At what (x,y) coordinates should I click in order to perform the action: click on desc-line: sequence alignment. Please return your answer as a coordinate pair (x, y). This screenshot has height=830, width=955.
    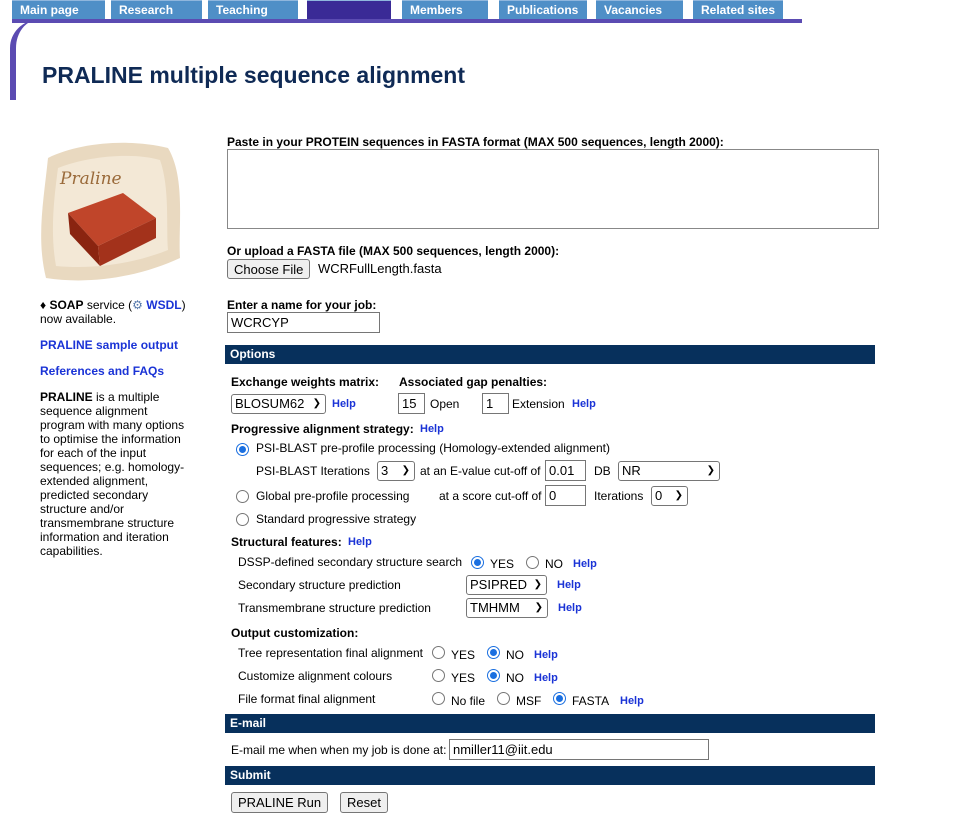
    Looking at the image, I should click on (94, 411).